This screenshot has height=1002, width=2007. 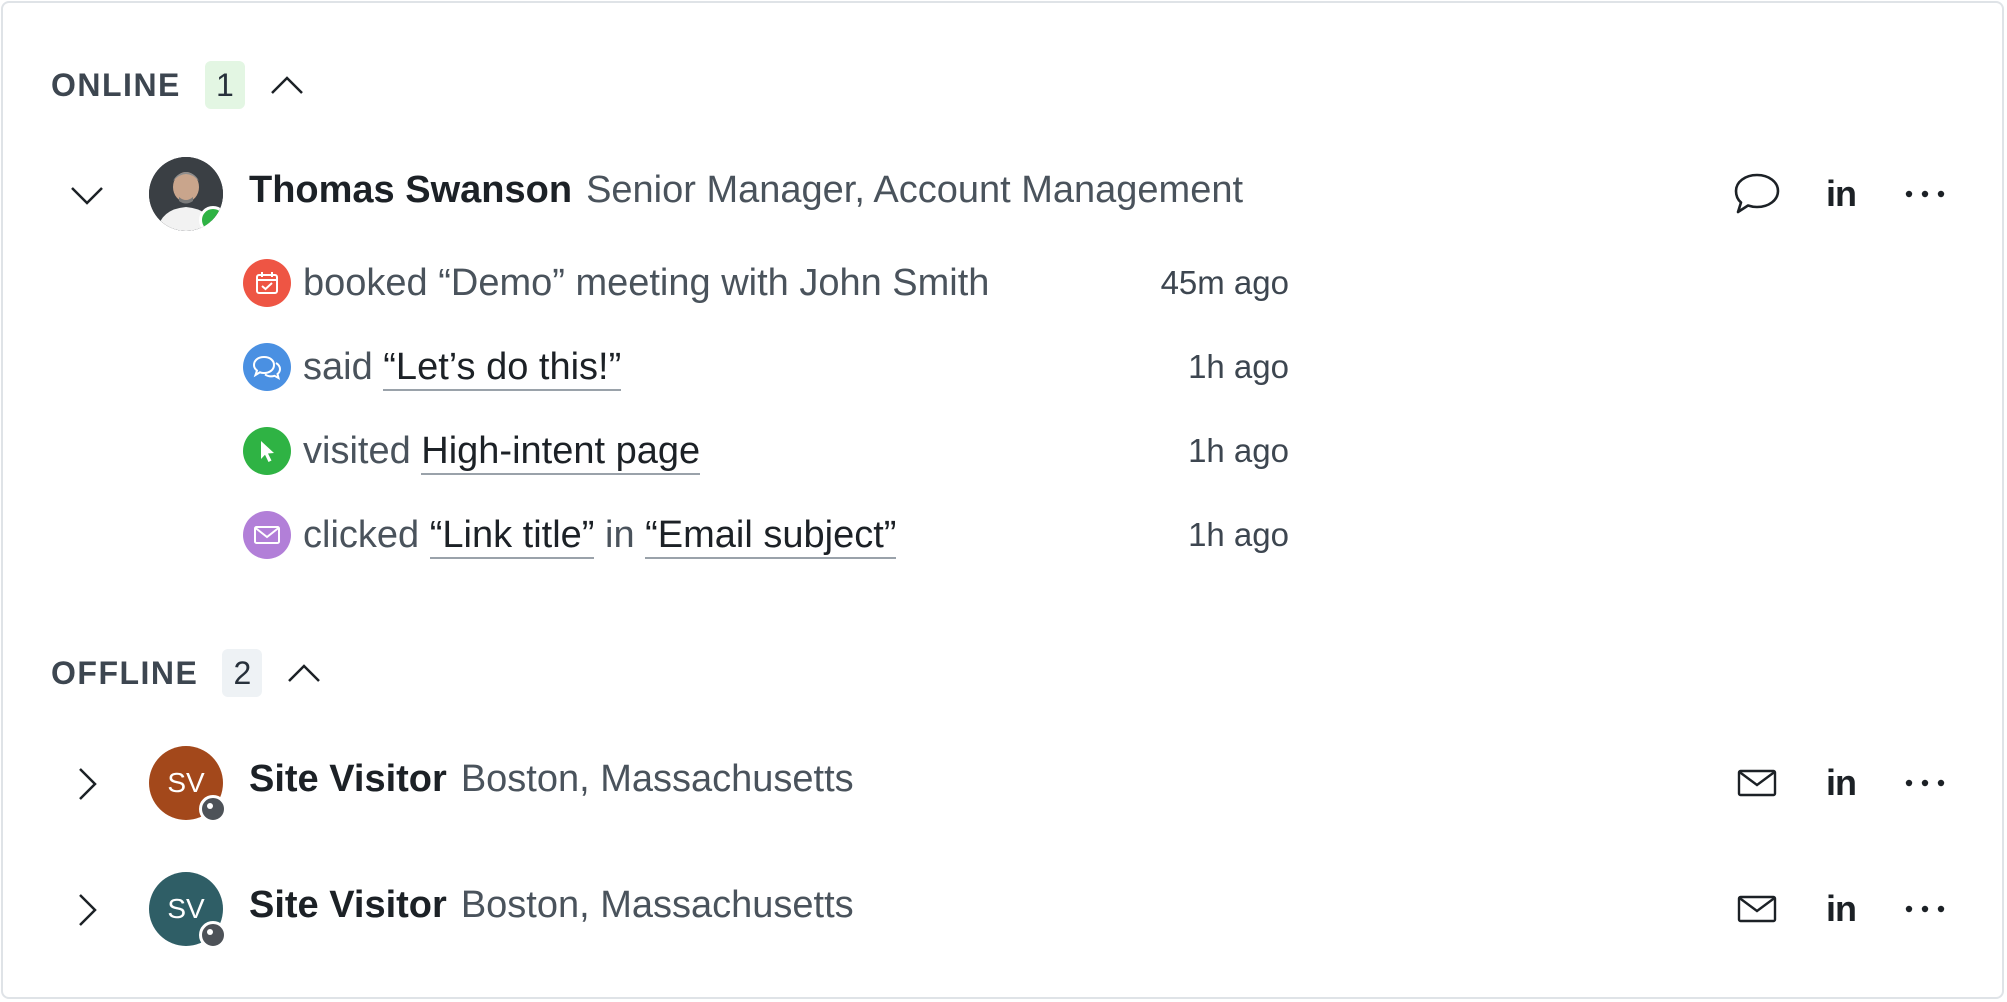 I want to click on online-status-dot, so click(x=211, y=218).